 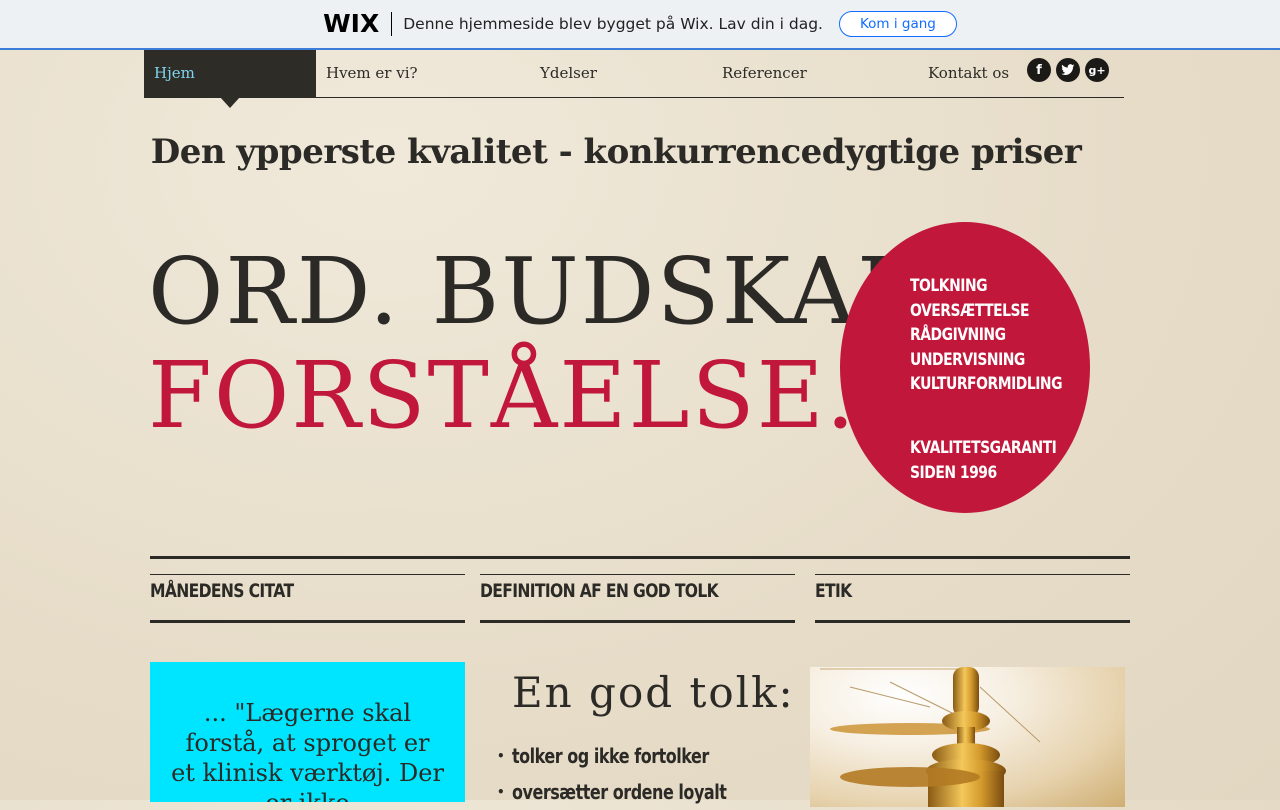 What do you see at coordinates (638, 792) in the screenshot?
I see `list-item: oversætter ordene loyalt` at bounding box center [638, 792].